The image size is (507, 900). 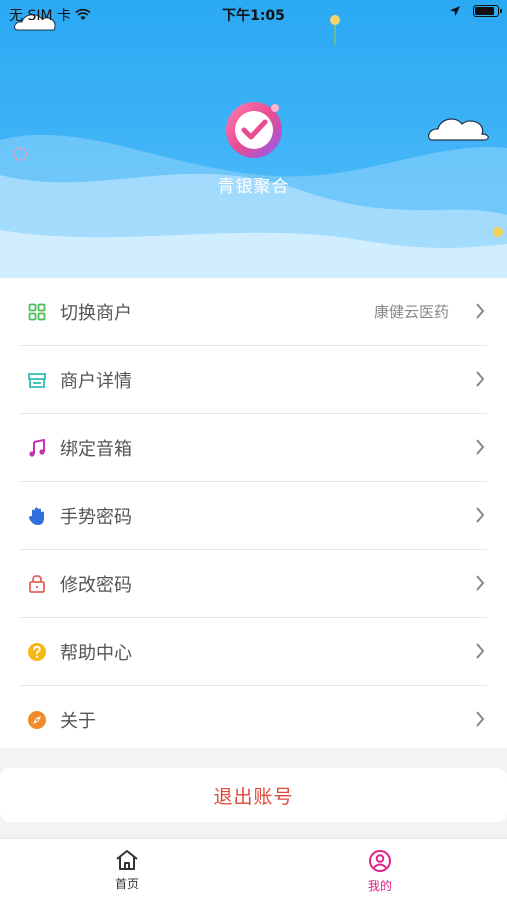 What do you see at coordinates (37, 380) in the screenshot?
I see `store-icon` at bounding box center [37, 380].